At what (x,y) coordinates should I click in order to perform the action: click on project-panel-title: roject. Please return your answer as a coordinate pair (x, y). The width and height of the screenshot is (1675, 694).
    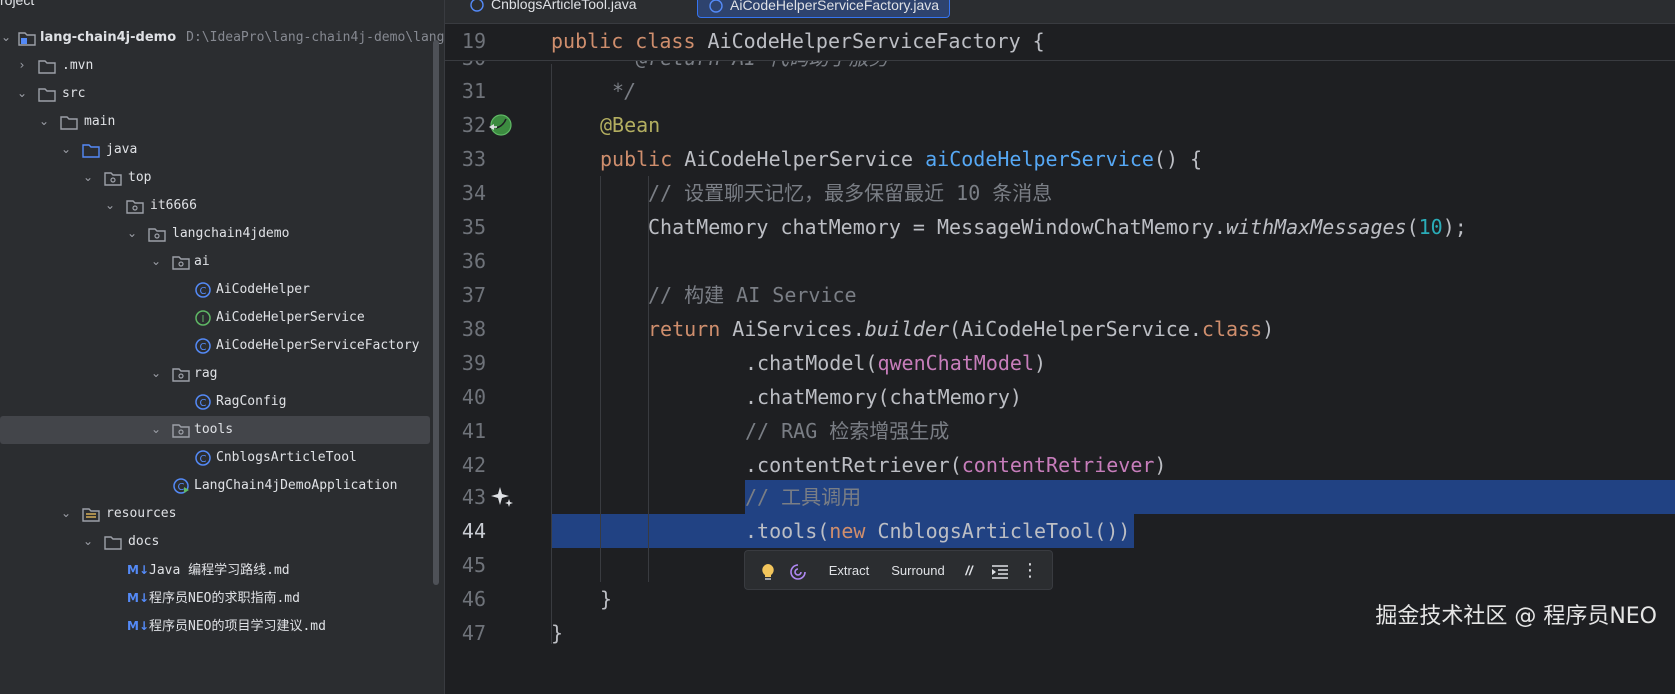
    Looking at the image, I should click on (17, 4).